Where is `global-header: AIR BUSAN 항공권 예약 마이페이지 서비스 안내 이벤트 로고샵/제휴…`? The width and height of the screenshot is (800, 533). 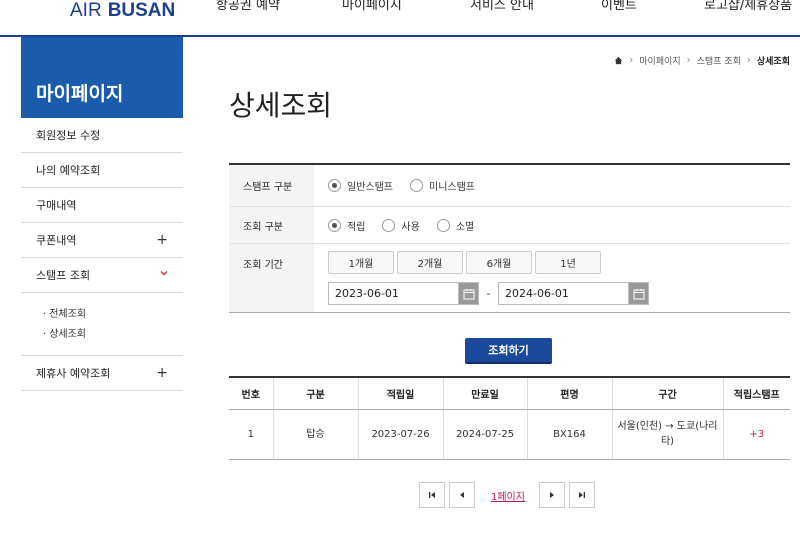 global-header: AIR BUSAN 항공권 예약 마이페이지 서비스 안내 이벤트 로고샵/제휴… is located at coordinates (400, 18).